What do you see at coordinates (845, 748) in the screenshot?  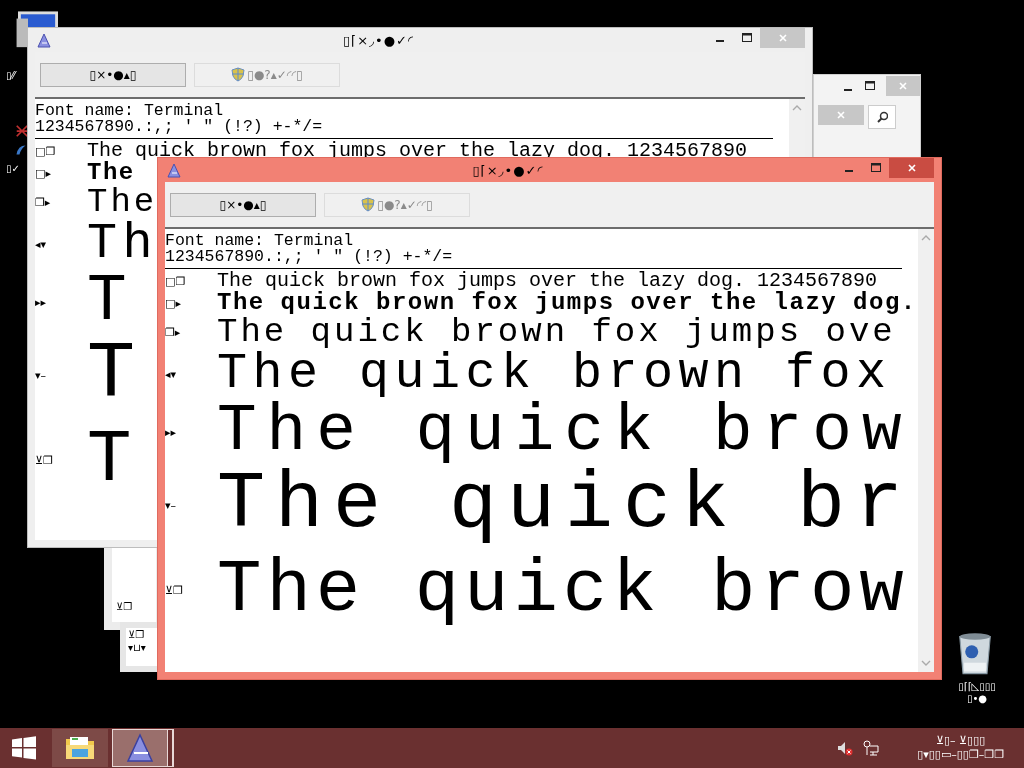 I see `speaker-muted-icon` at bounding box center [845, 748].